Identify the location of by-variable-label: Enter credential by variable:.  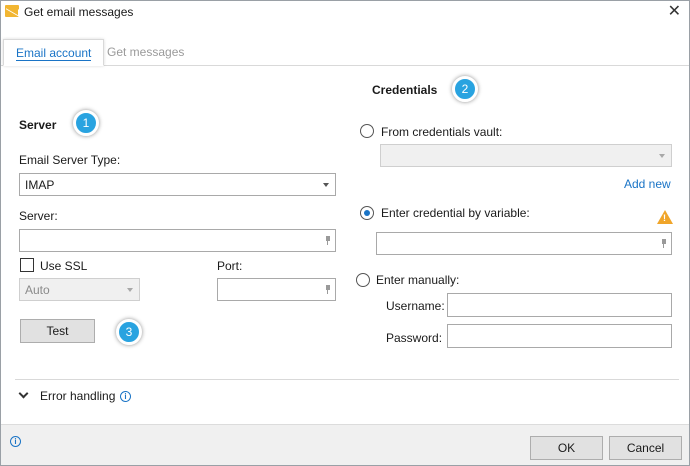
(455, 213).